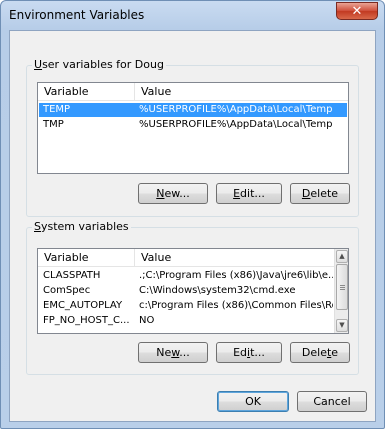 The height and width of the screenshot is (431, 387). What do you see at coordinates (253, 401) in the screenshot?
I see `ok-button: OK` at bounding box center [253, 401].